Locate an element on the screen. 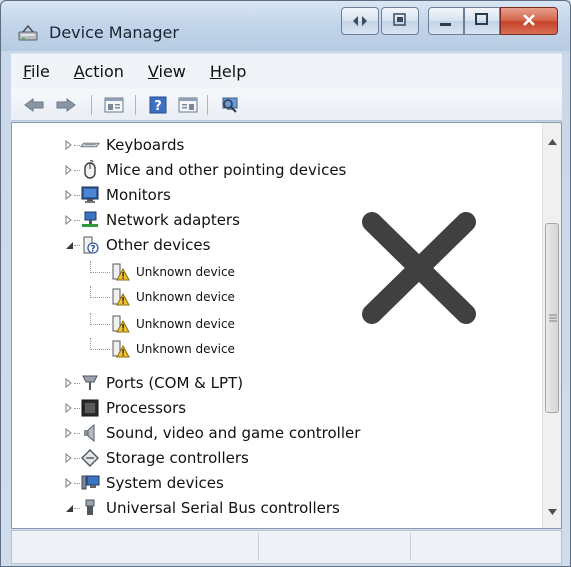  close-button is located at coordinates (529, 21).